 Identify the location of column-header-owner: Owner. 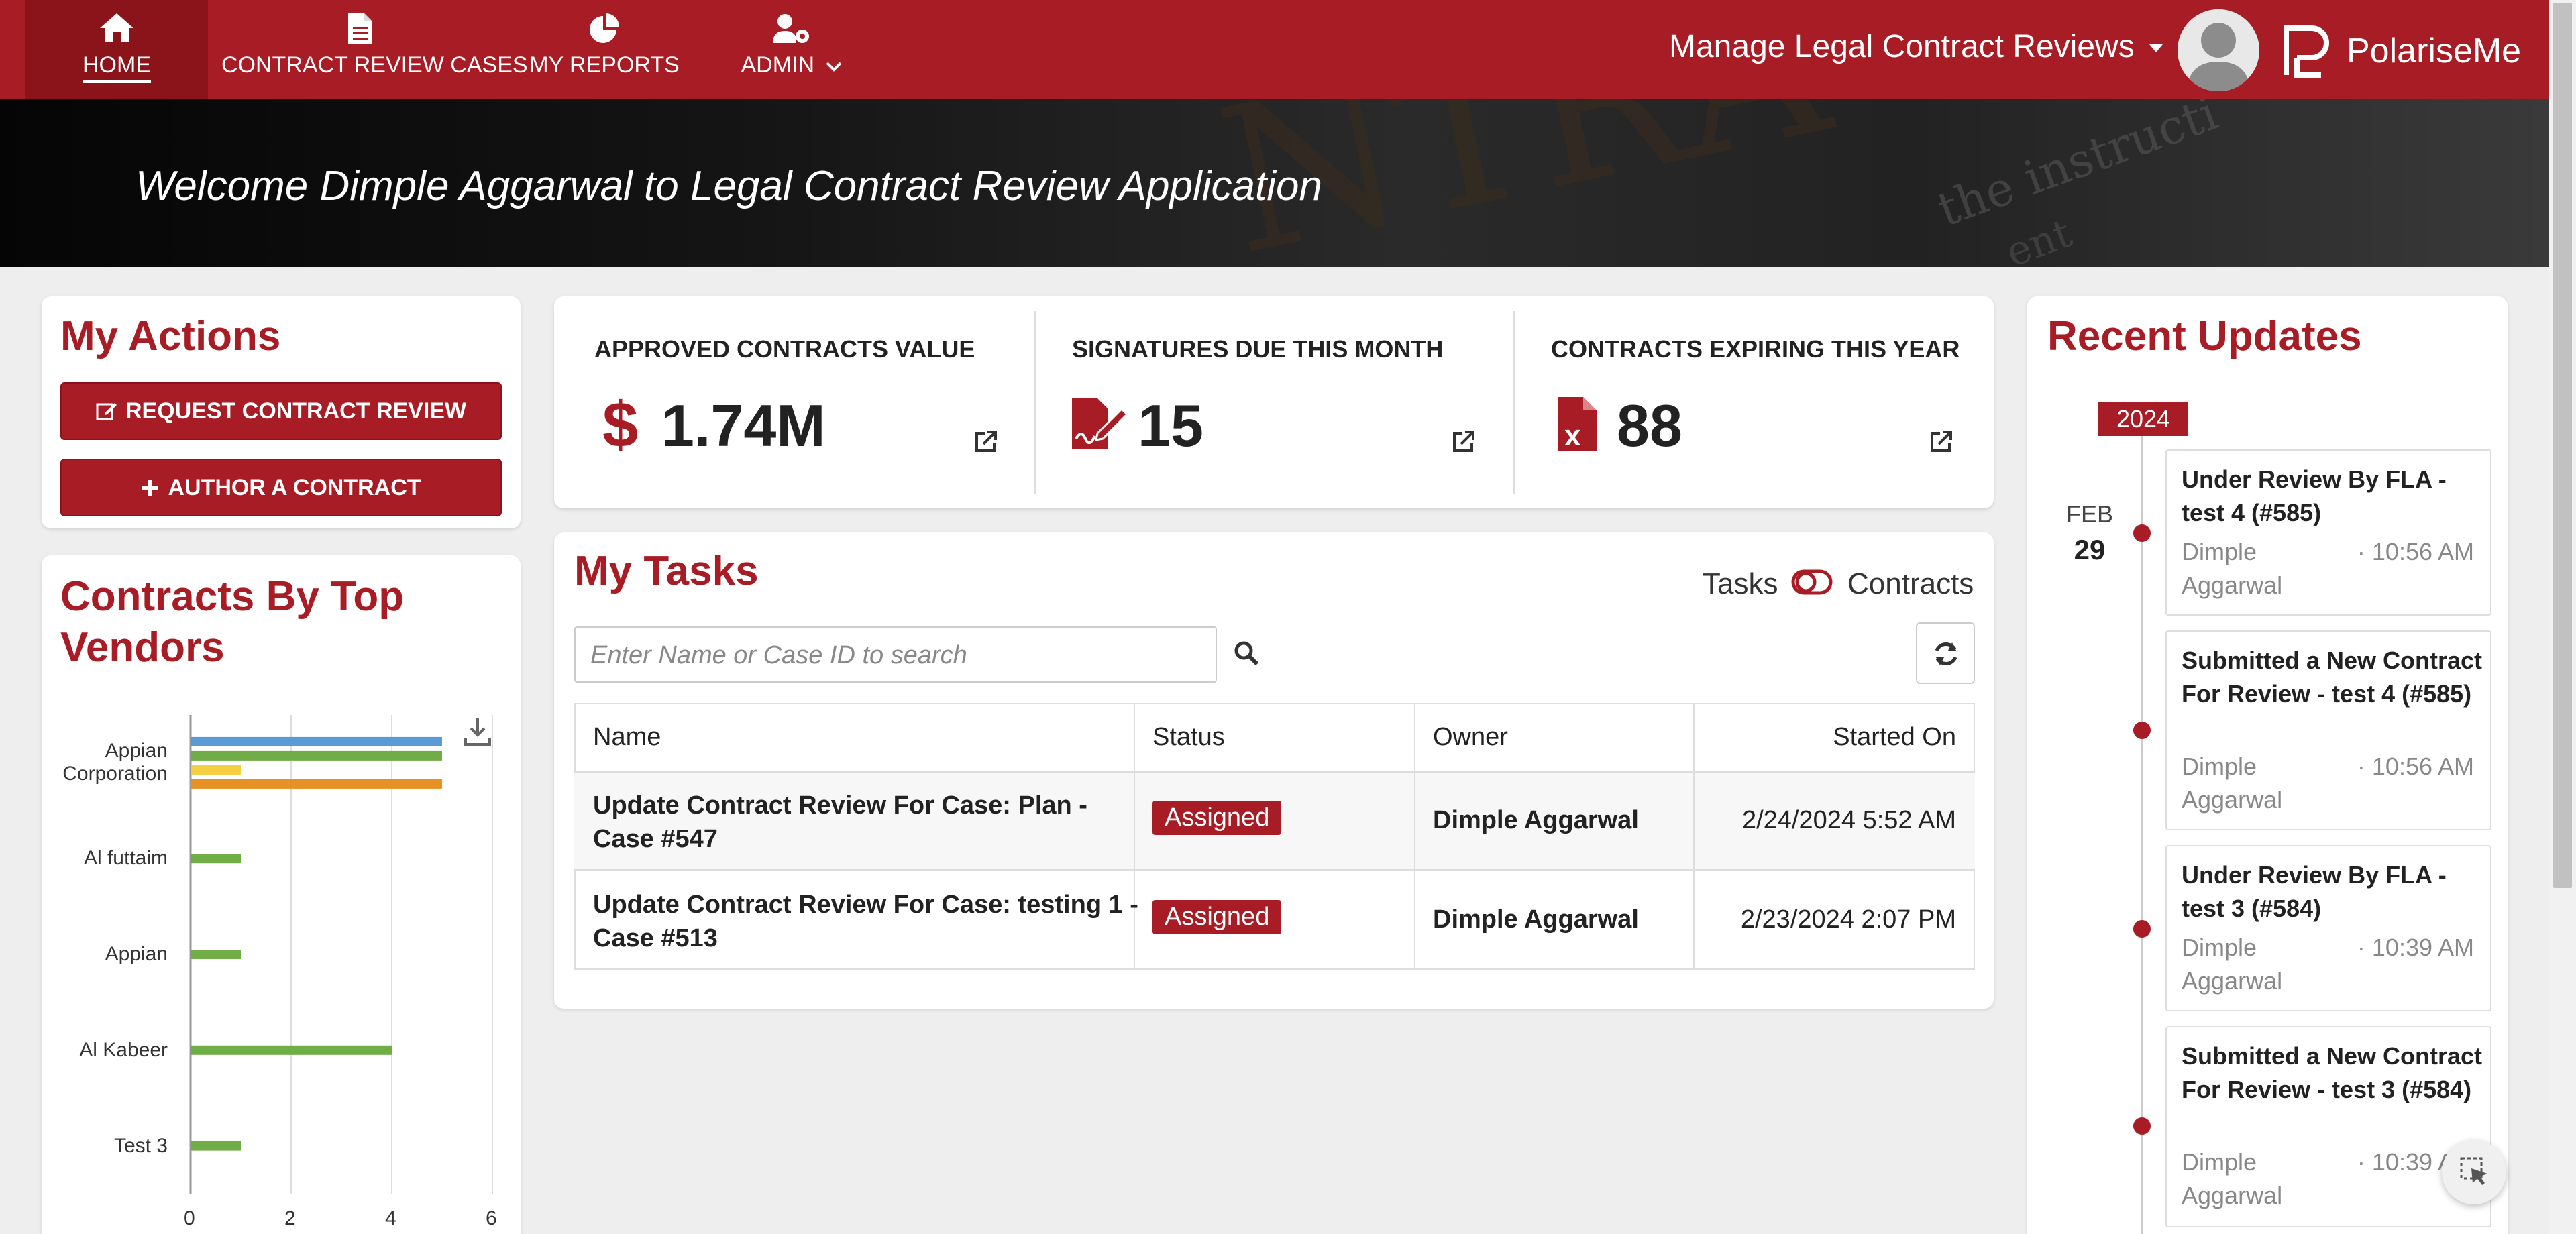
(1470, 737).